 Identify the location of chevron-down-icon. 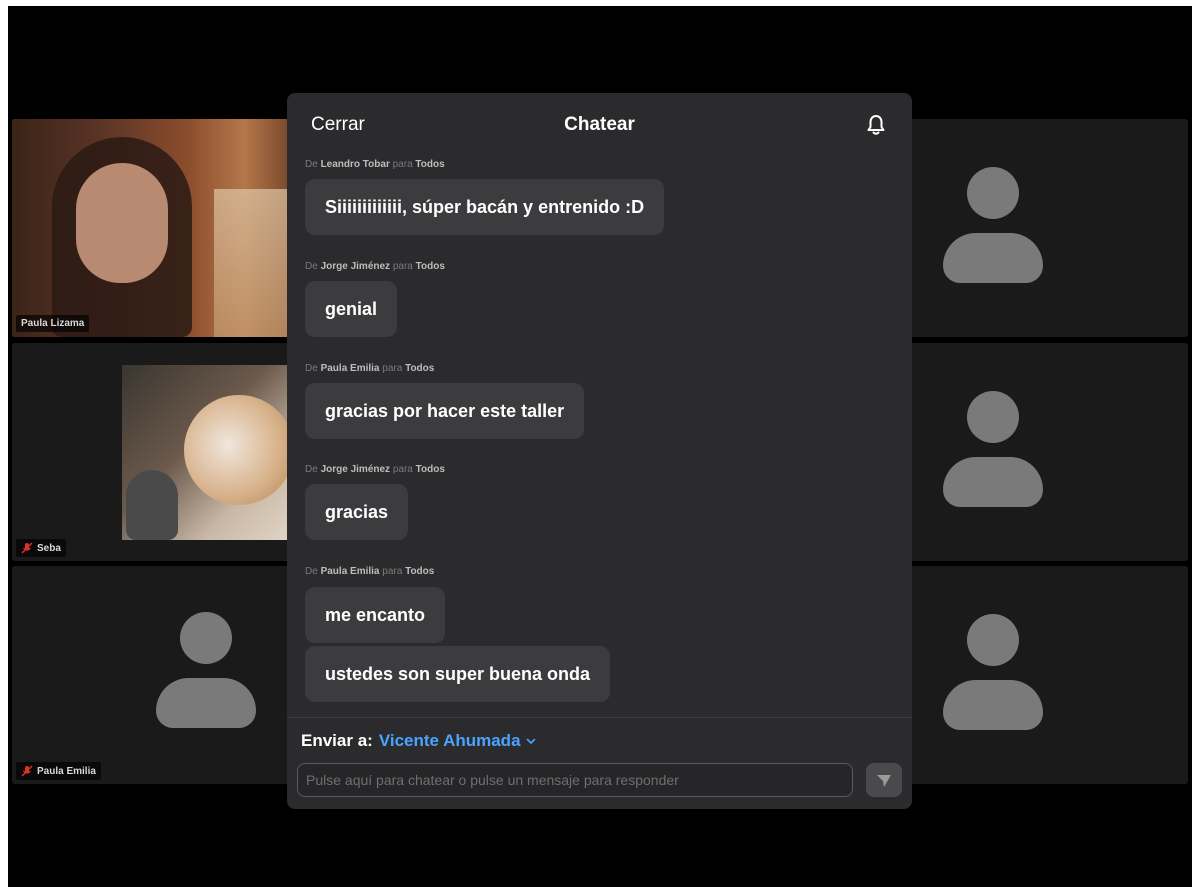
(530, 741).